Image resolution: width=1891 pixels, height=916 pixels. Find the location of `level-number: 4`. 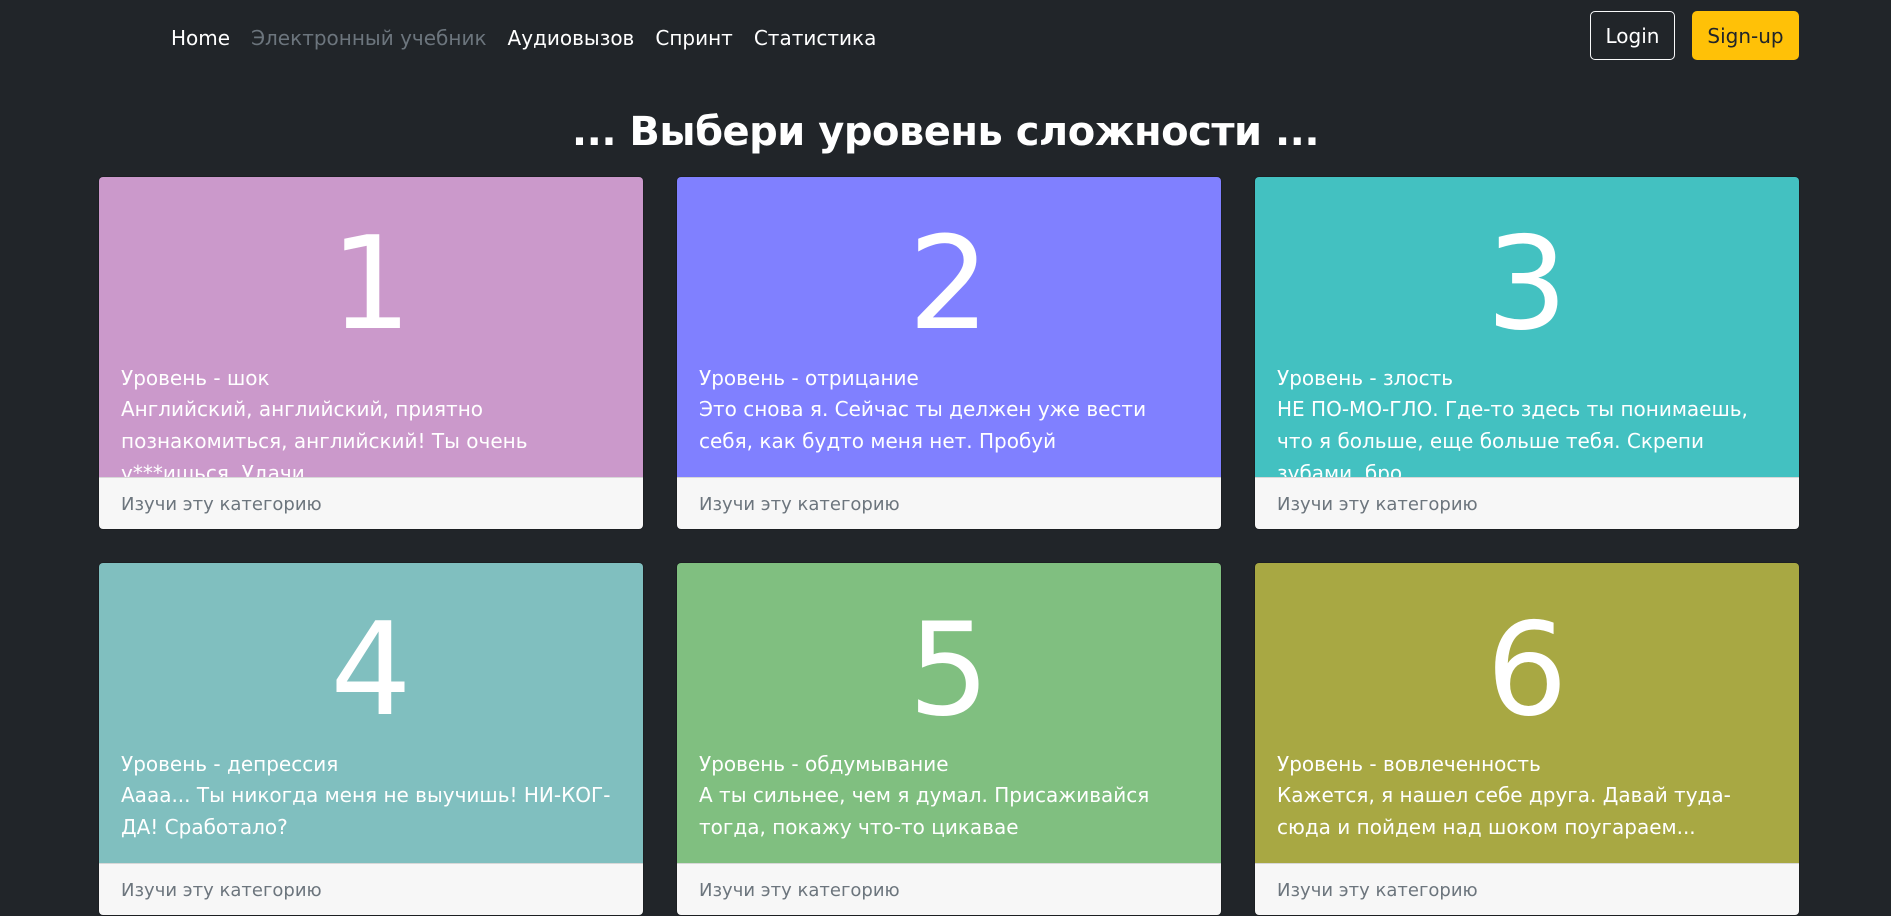

level-number: 4 is located at coordinates (371, 670).